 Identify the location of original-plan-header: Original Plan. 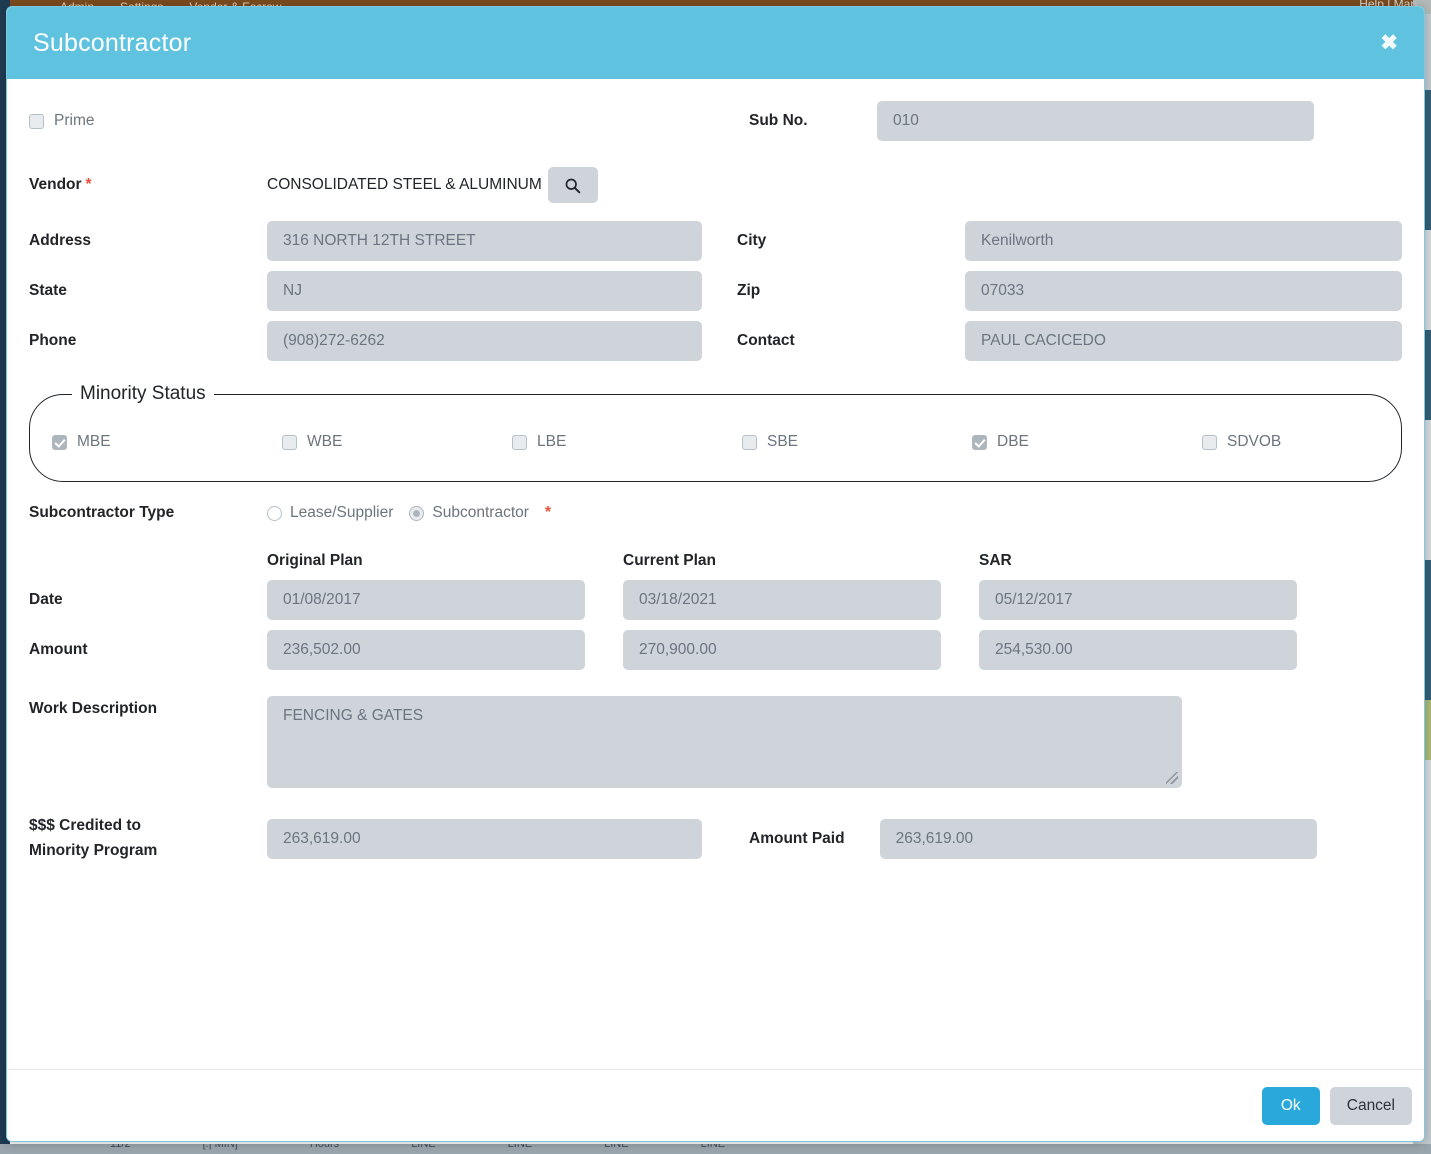
(315, 560).